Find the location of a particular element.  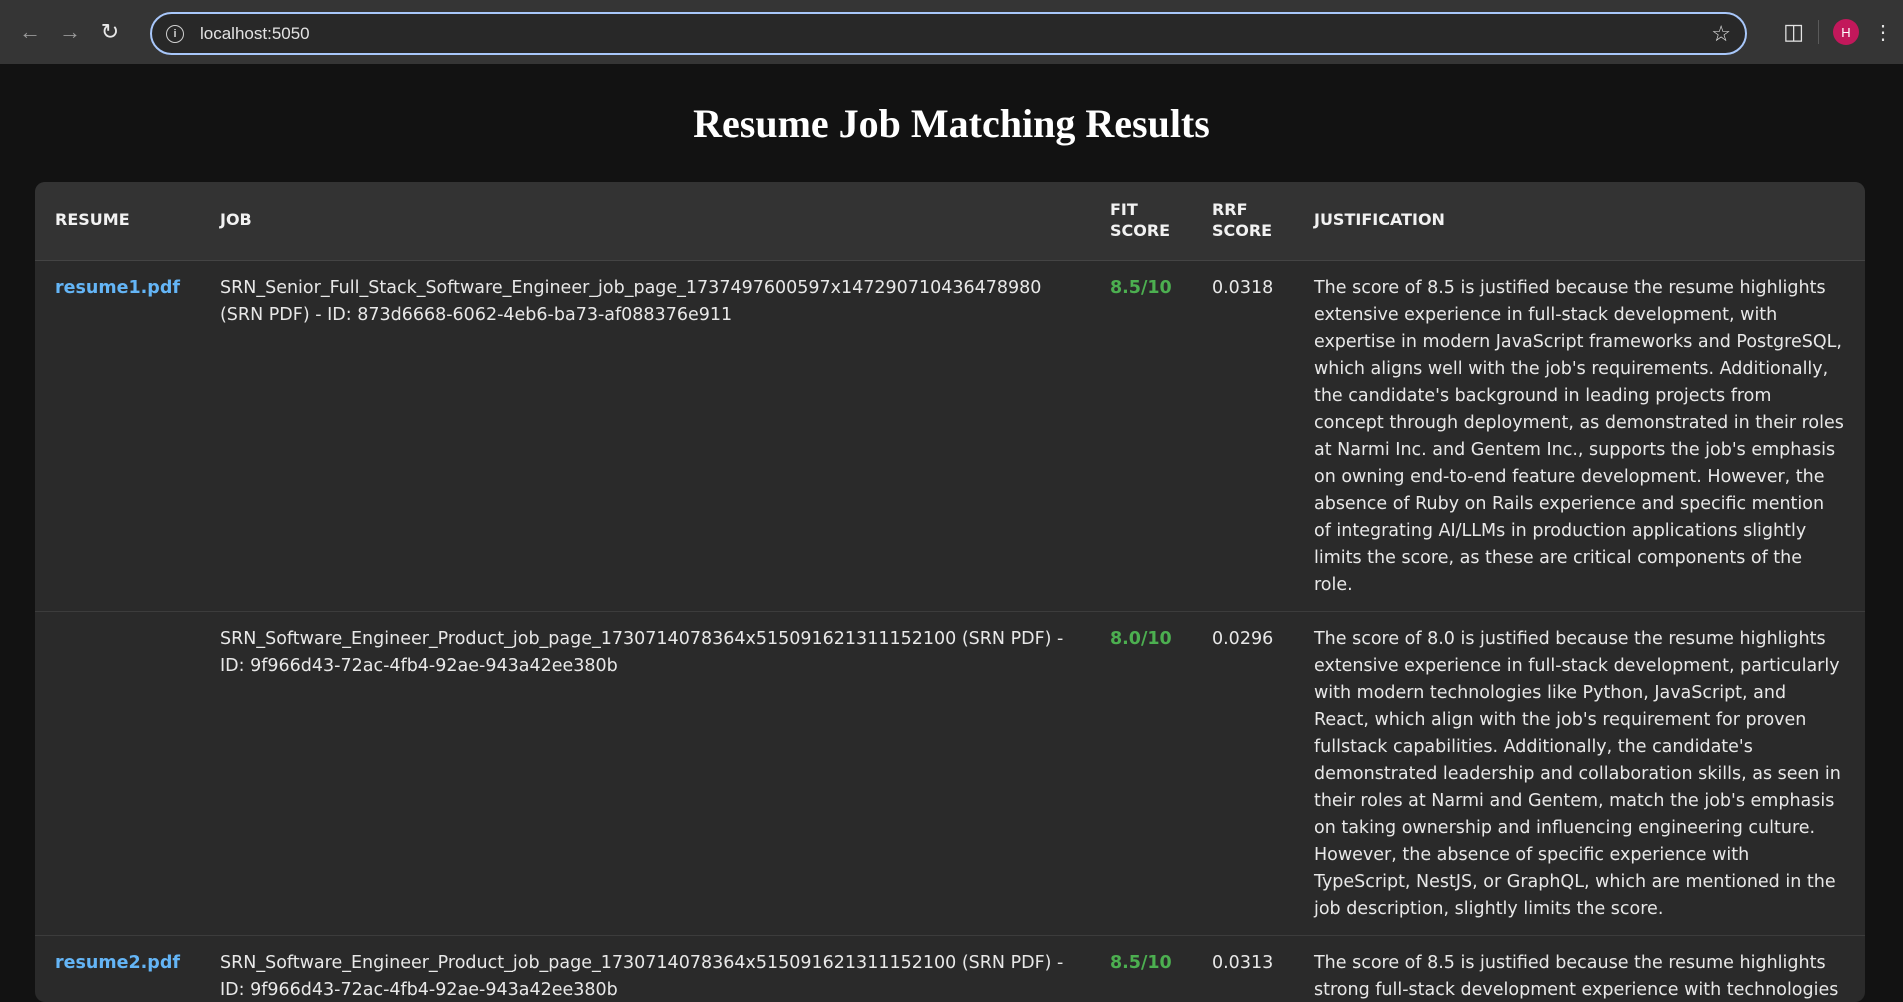

toolbar-divider is located at coordinates (1818, 32).